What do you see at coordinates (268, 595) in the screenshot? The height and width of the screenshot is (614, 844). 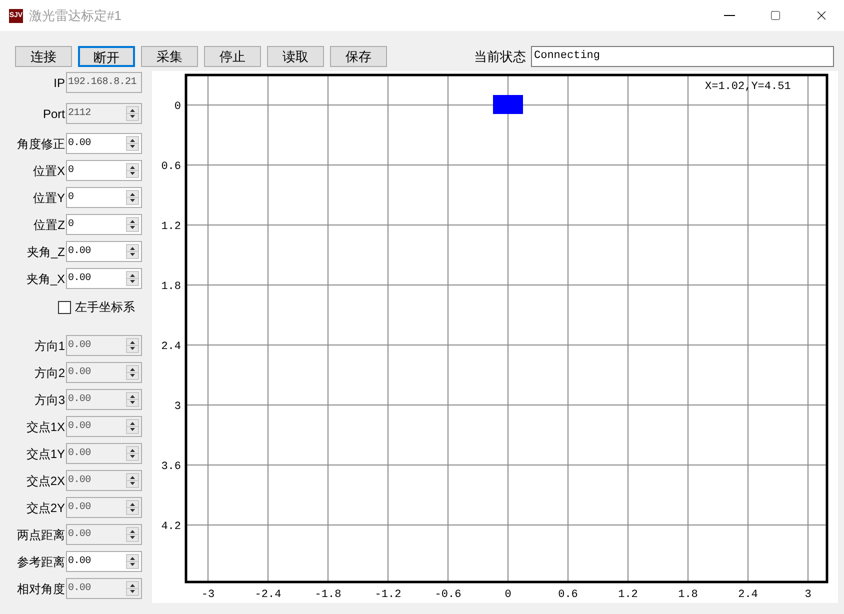 I see `x-tick-label: -2.4` at bounding box center [268, 595].